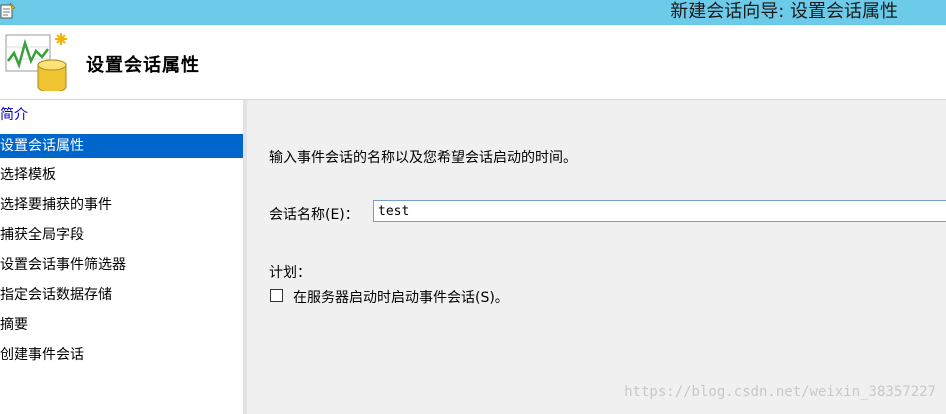  I want to click on start-on-server-start-label: 在服务器启动时启动事件会话(S)。, so click(401, 297).